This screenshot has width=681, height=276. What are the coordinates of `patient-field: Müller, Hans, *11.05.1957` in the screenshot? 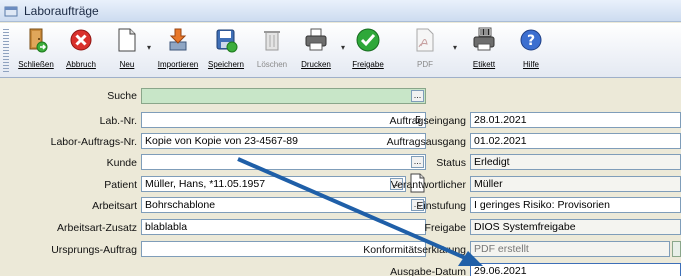 It's located at (273, 184).